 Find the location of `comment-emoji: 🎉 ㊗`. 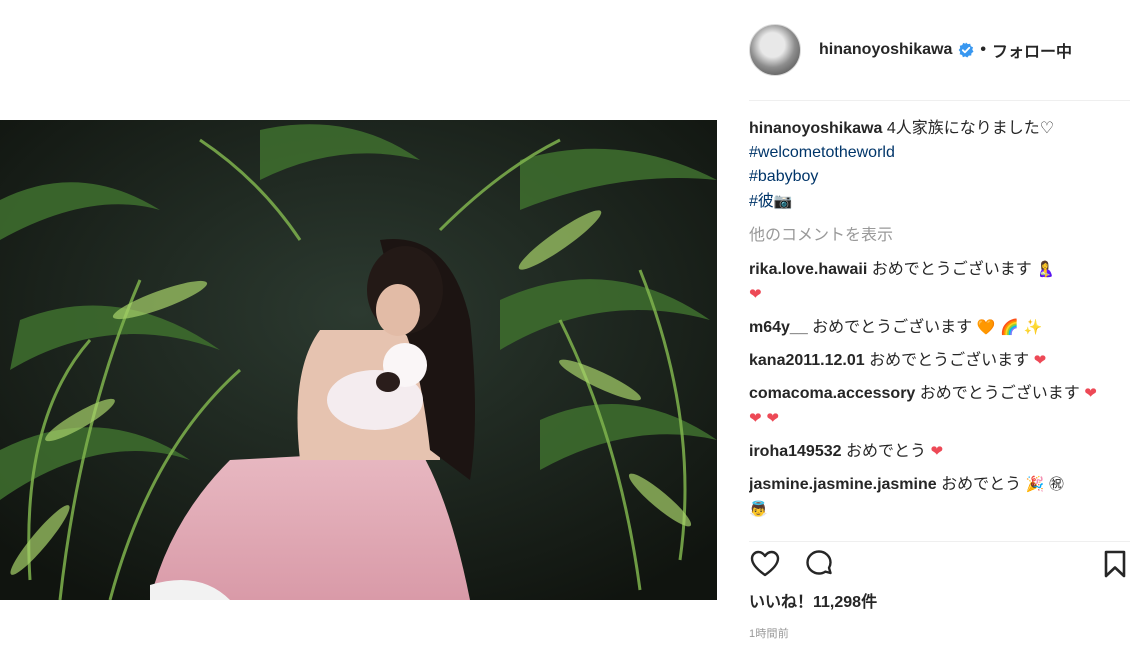

comment-emoji: 🎉 ㊗ is located at coordinates (1045, 484).